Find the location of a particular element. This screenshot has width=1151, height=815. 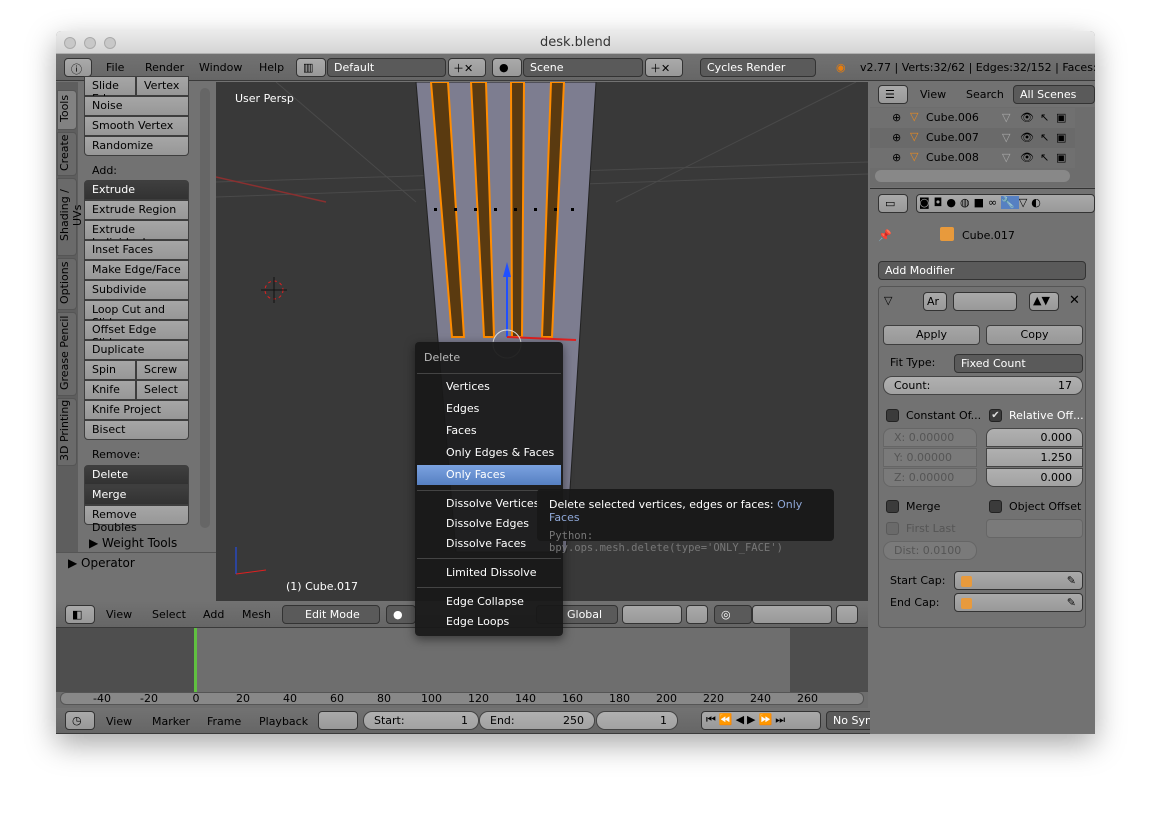

properties-context-tabs: ◙◘●◍■∞🔧▽◐ is located at coordinates (1005, 203).